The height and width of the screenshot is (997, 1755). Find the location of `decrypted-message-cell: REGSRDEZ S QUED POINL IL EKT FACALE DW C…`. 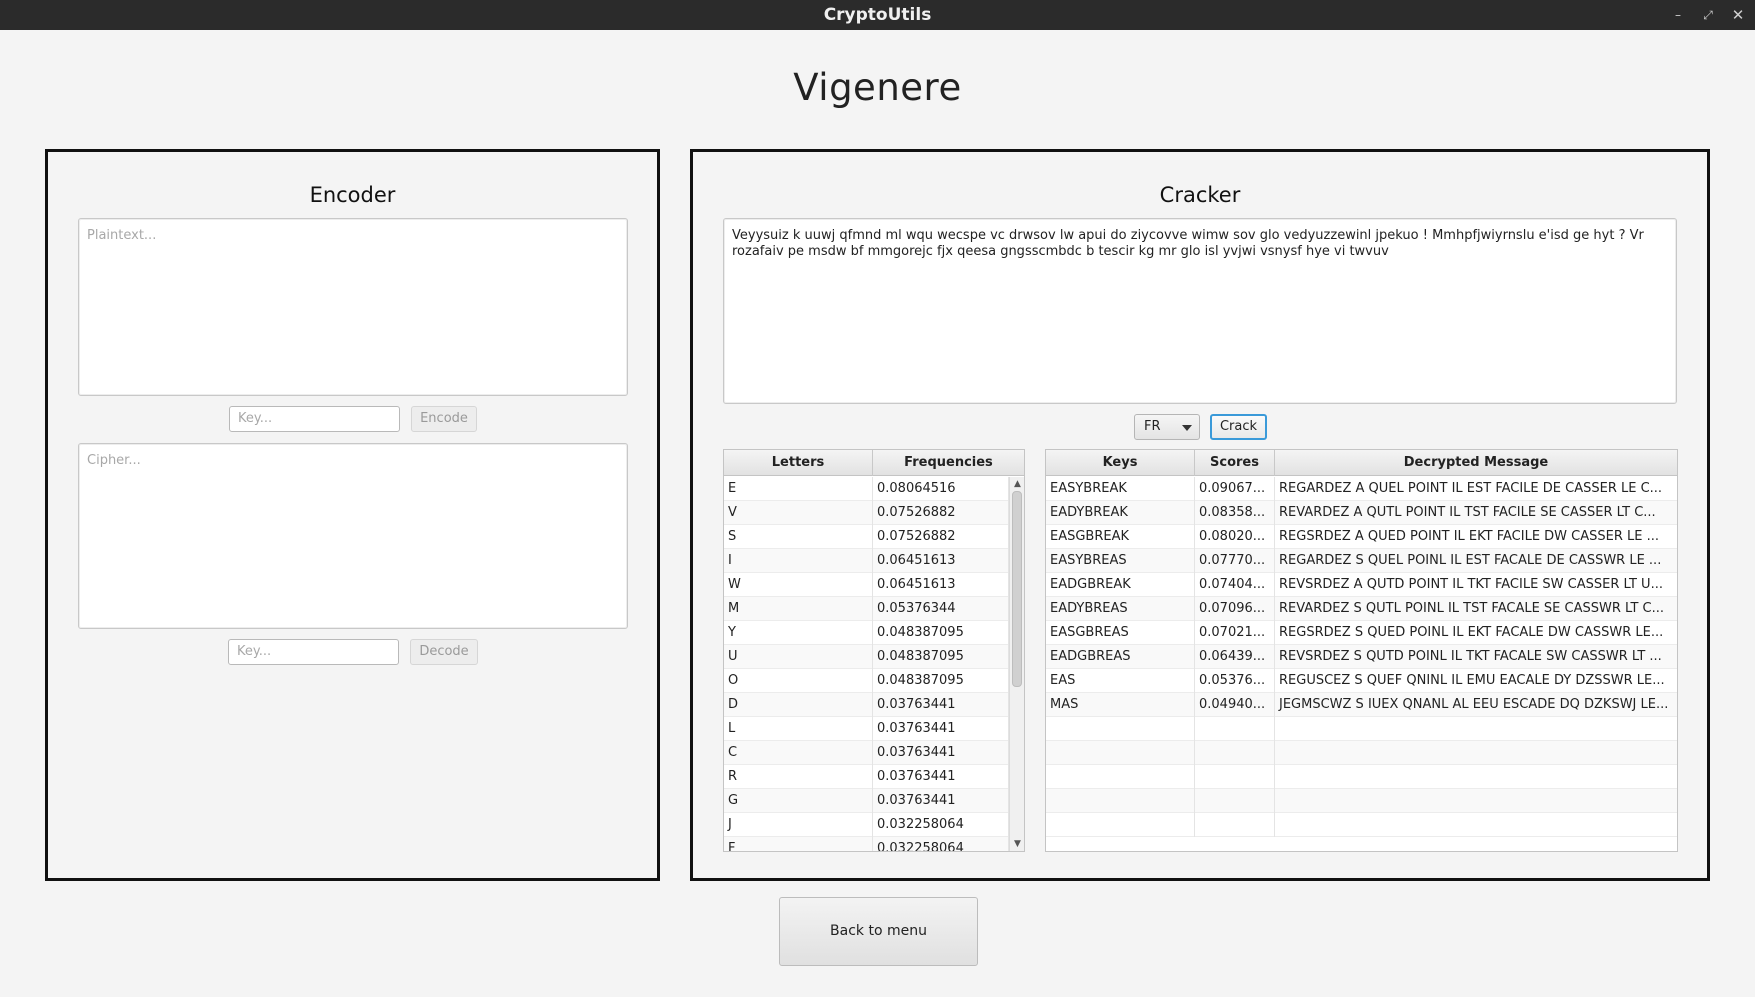

decrypted-message-cell: REGSRDEZ S QUED POINL IL EKT FACALE DW C… is located at coordinates (1471, 632).